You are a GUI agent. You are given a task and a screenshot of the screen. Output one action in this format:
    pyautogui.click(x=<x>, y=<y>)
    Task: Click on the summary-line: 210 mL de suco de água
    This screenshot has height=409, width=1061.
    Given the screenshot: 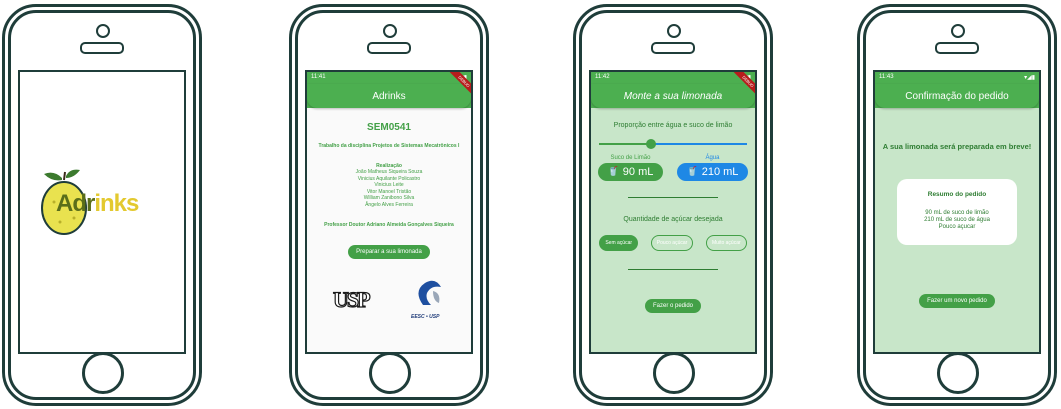 What is the action you would take?
    pyautogui.click(x=957, y=220)
    